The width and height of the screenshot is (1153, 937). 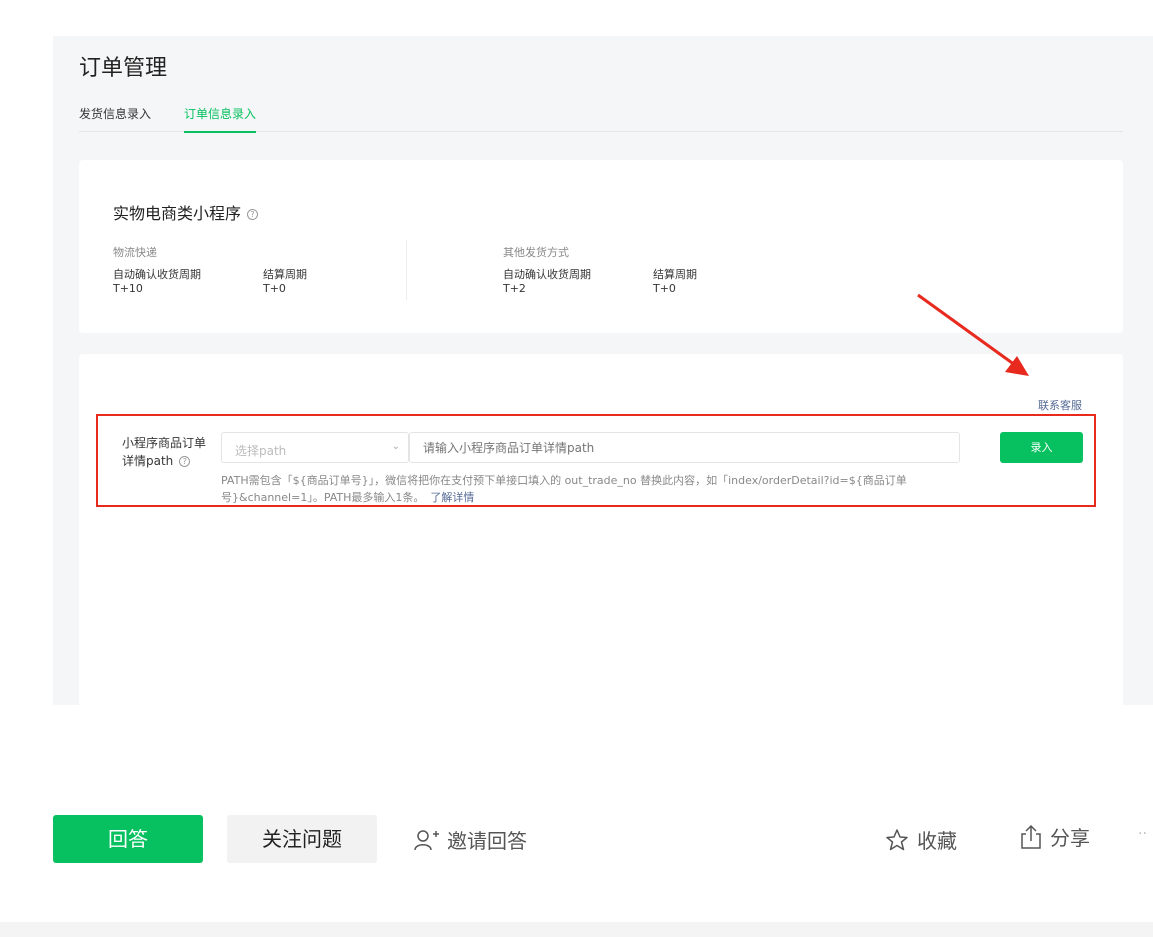 I want to click on summary-title-text: 实物电商类小程序, so click(x=177, y=213).